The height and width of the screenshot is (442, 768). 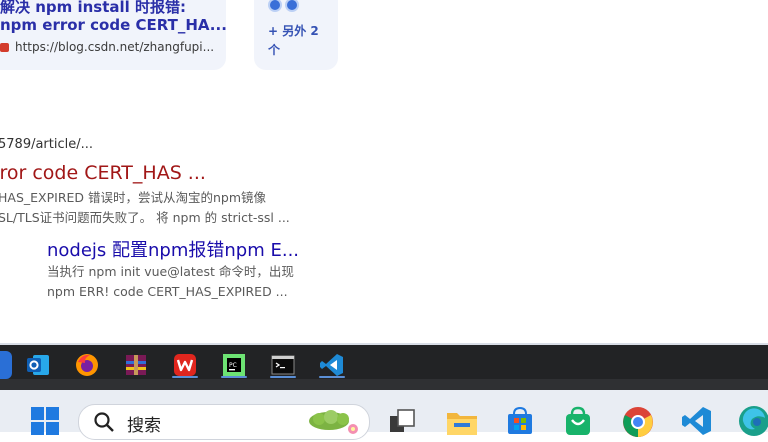 I want to click on svg-text: PC, so click(x=233, y=365).